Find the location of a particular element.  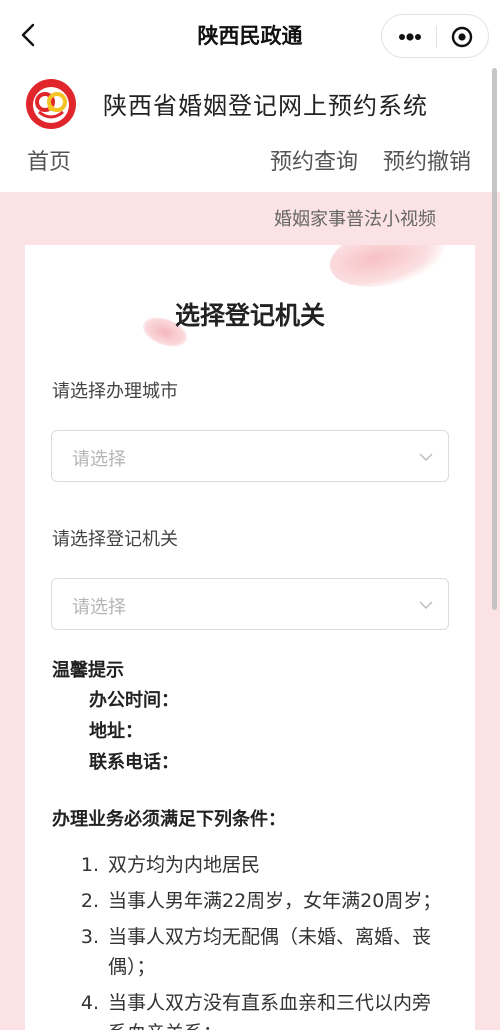

office-phone: 联系电话： is located at coordinates (134, 762).